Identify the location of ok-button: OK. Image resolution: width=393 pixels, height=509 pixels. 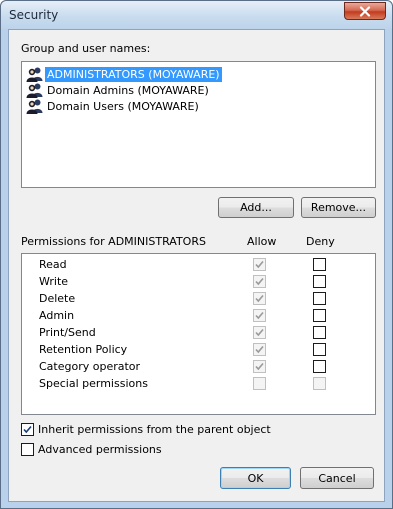
(255, 478).